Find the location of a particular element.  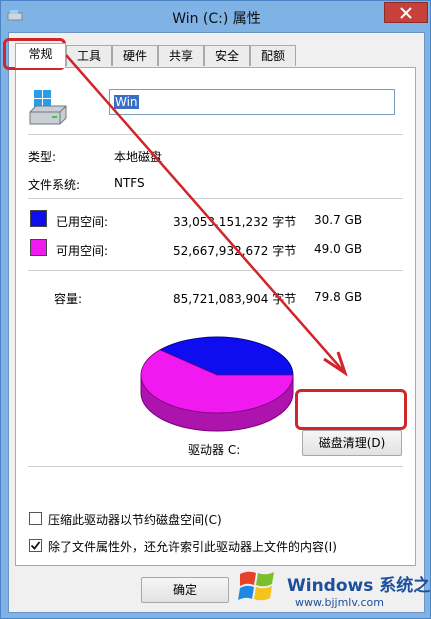

used-space-gb: 30.7 GB is located at coordinates (338, 220).